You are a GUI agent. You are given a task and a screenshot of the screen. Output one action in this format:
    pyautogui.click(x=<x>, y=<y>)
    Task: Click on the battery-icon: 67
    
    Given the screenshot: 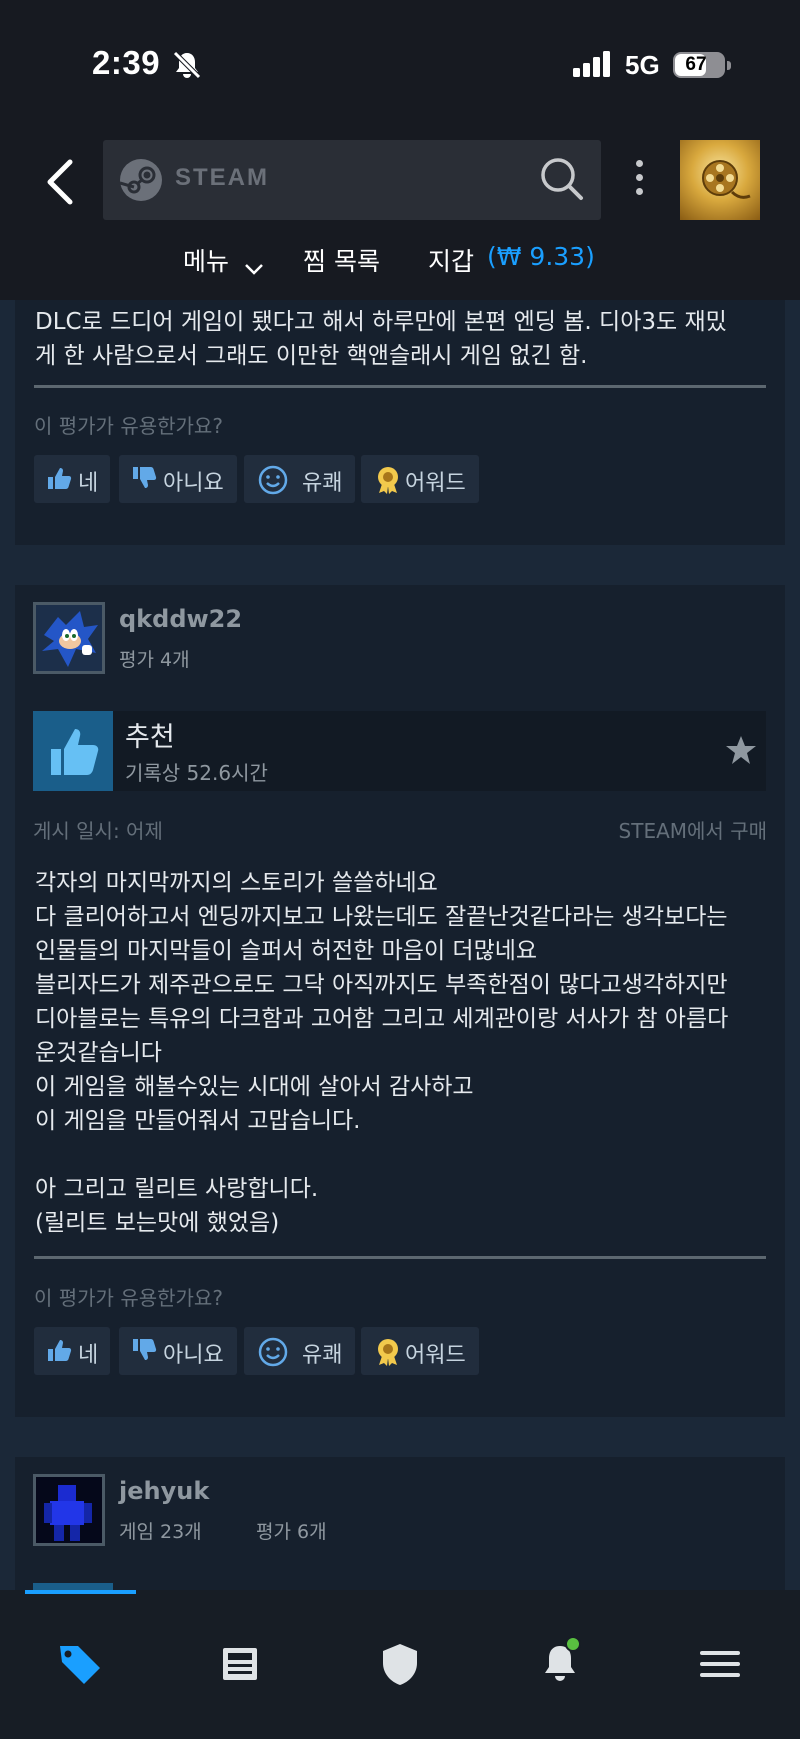 What is the action you would take?
    pyautogui.click(x=699, y=65)
    